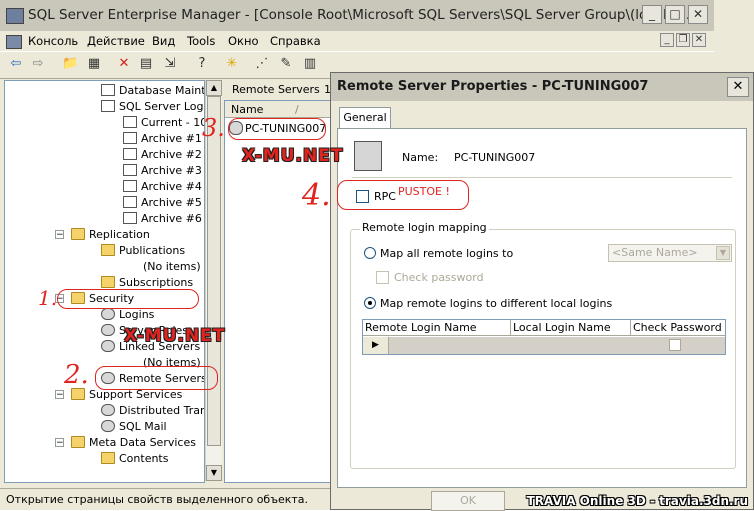 Image resolution: width=754 pixels, height=511 pixels. Describe the element at coordinates (70, 64) in the screenshot. I see `up-folder-icon: 📁` at that location.